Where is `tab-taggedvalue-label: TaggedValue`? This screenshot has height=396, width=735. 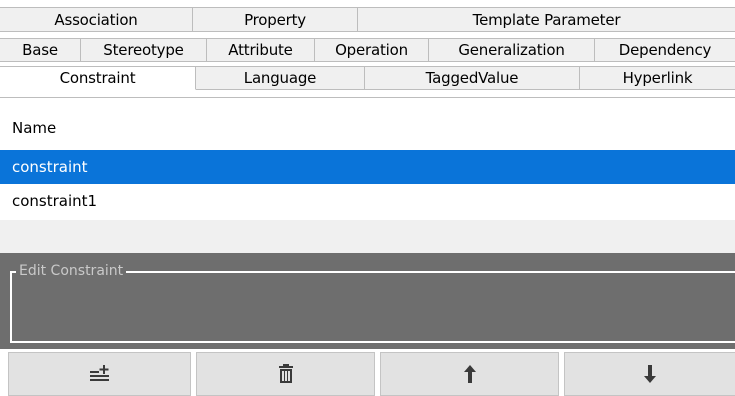 tab-taggedvalue-label: TaggedValue is located at coordinates (472, 78).